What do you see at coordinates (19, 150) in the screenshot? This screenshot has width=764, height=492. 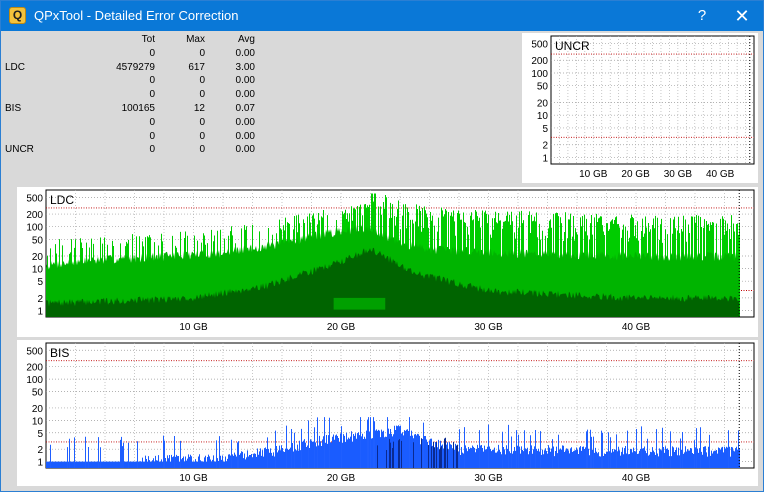 I see `row-label: UNCR` at bounding box center [19, 150].